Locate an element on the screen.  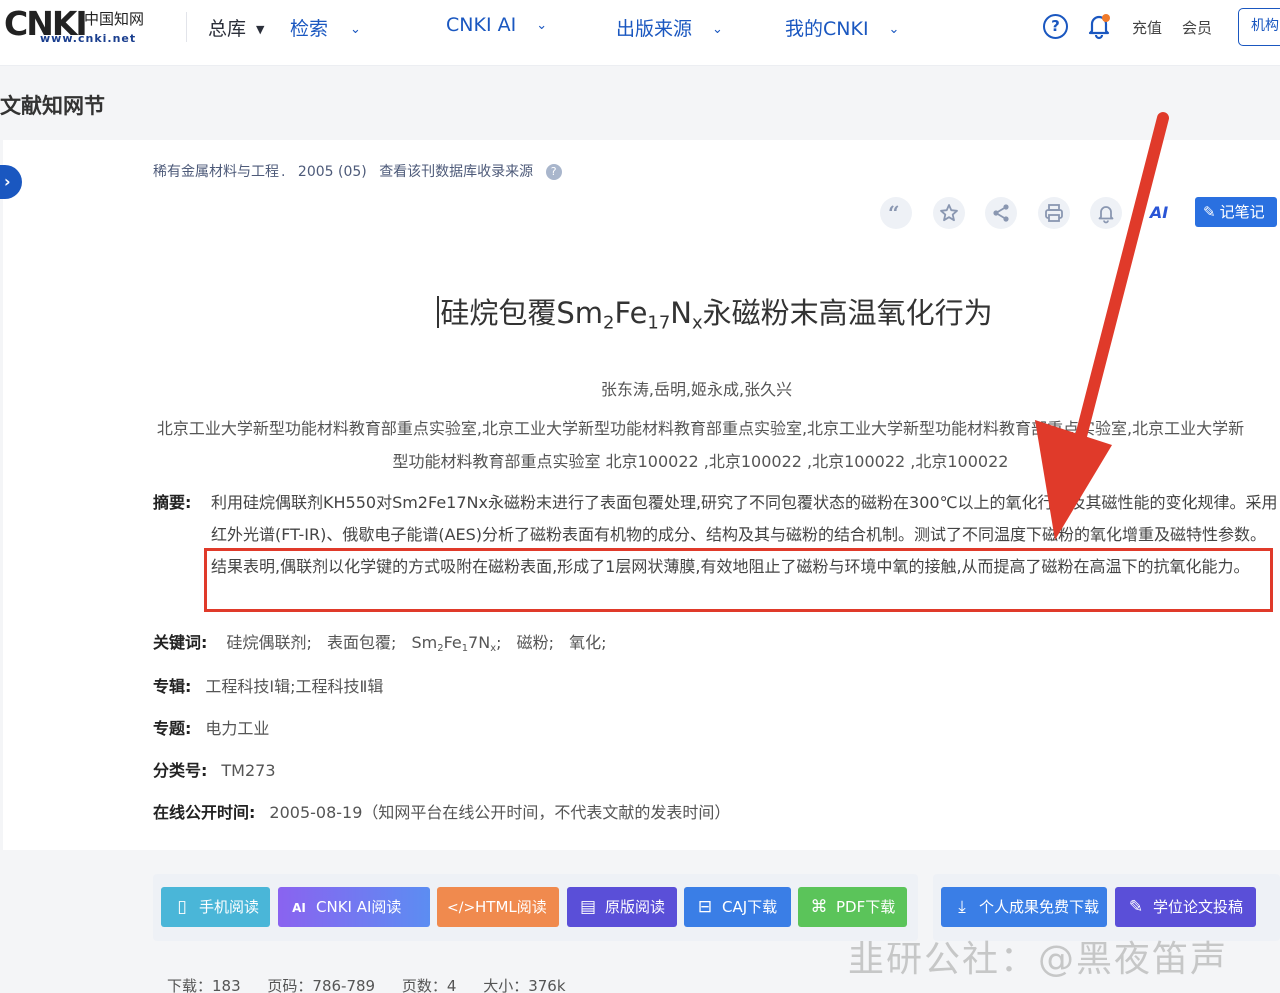
book-icon: ⊟ is located at coordinates (705, 907).